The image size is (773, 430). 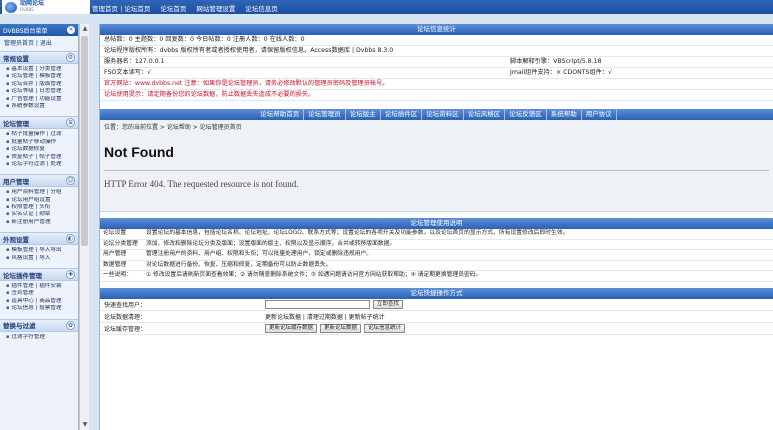 What do you see at coordinates (42, 164) in the screenshot?
I see `sidebar-link: 论坛字符过滤 | 处理` at bounding box center [42, 164].